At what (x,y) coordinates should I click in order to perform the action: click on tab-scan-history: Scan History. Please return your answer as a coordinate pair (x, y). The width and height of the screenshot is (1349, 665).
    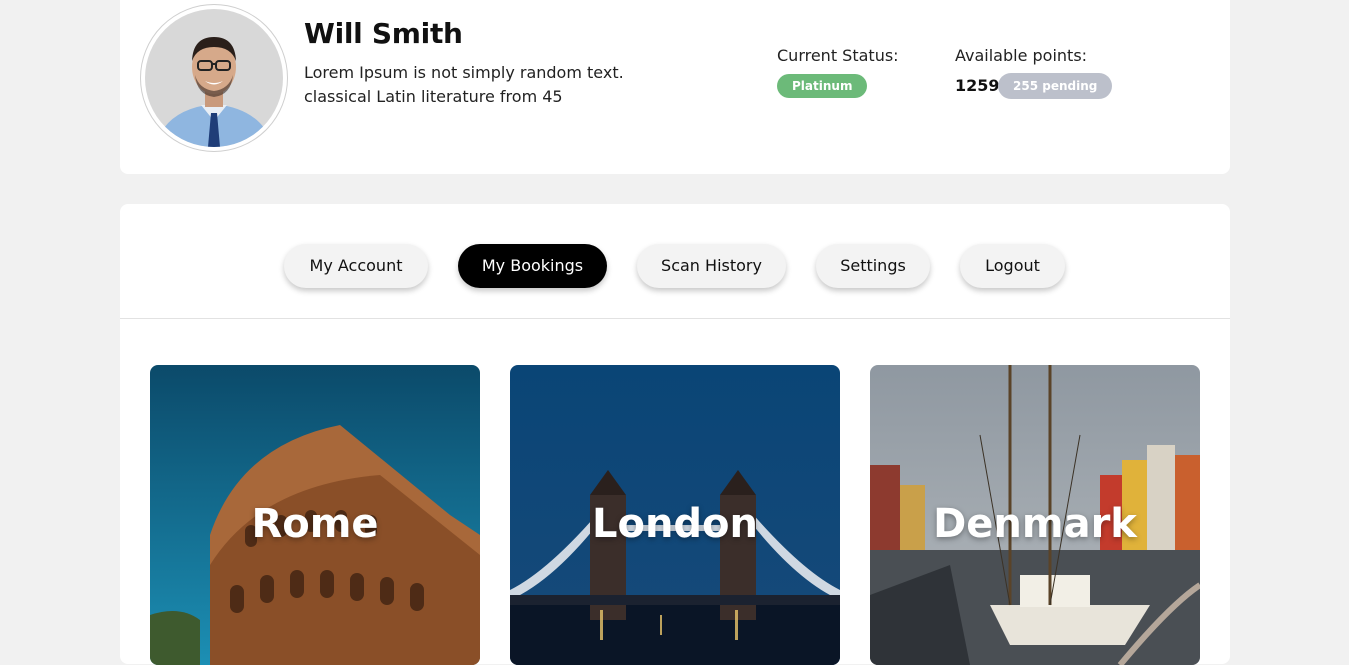
    Looking at the image, I should click on (711, 266).